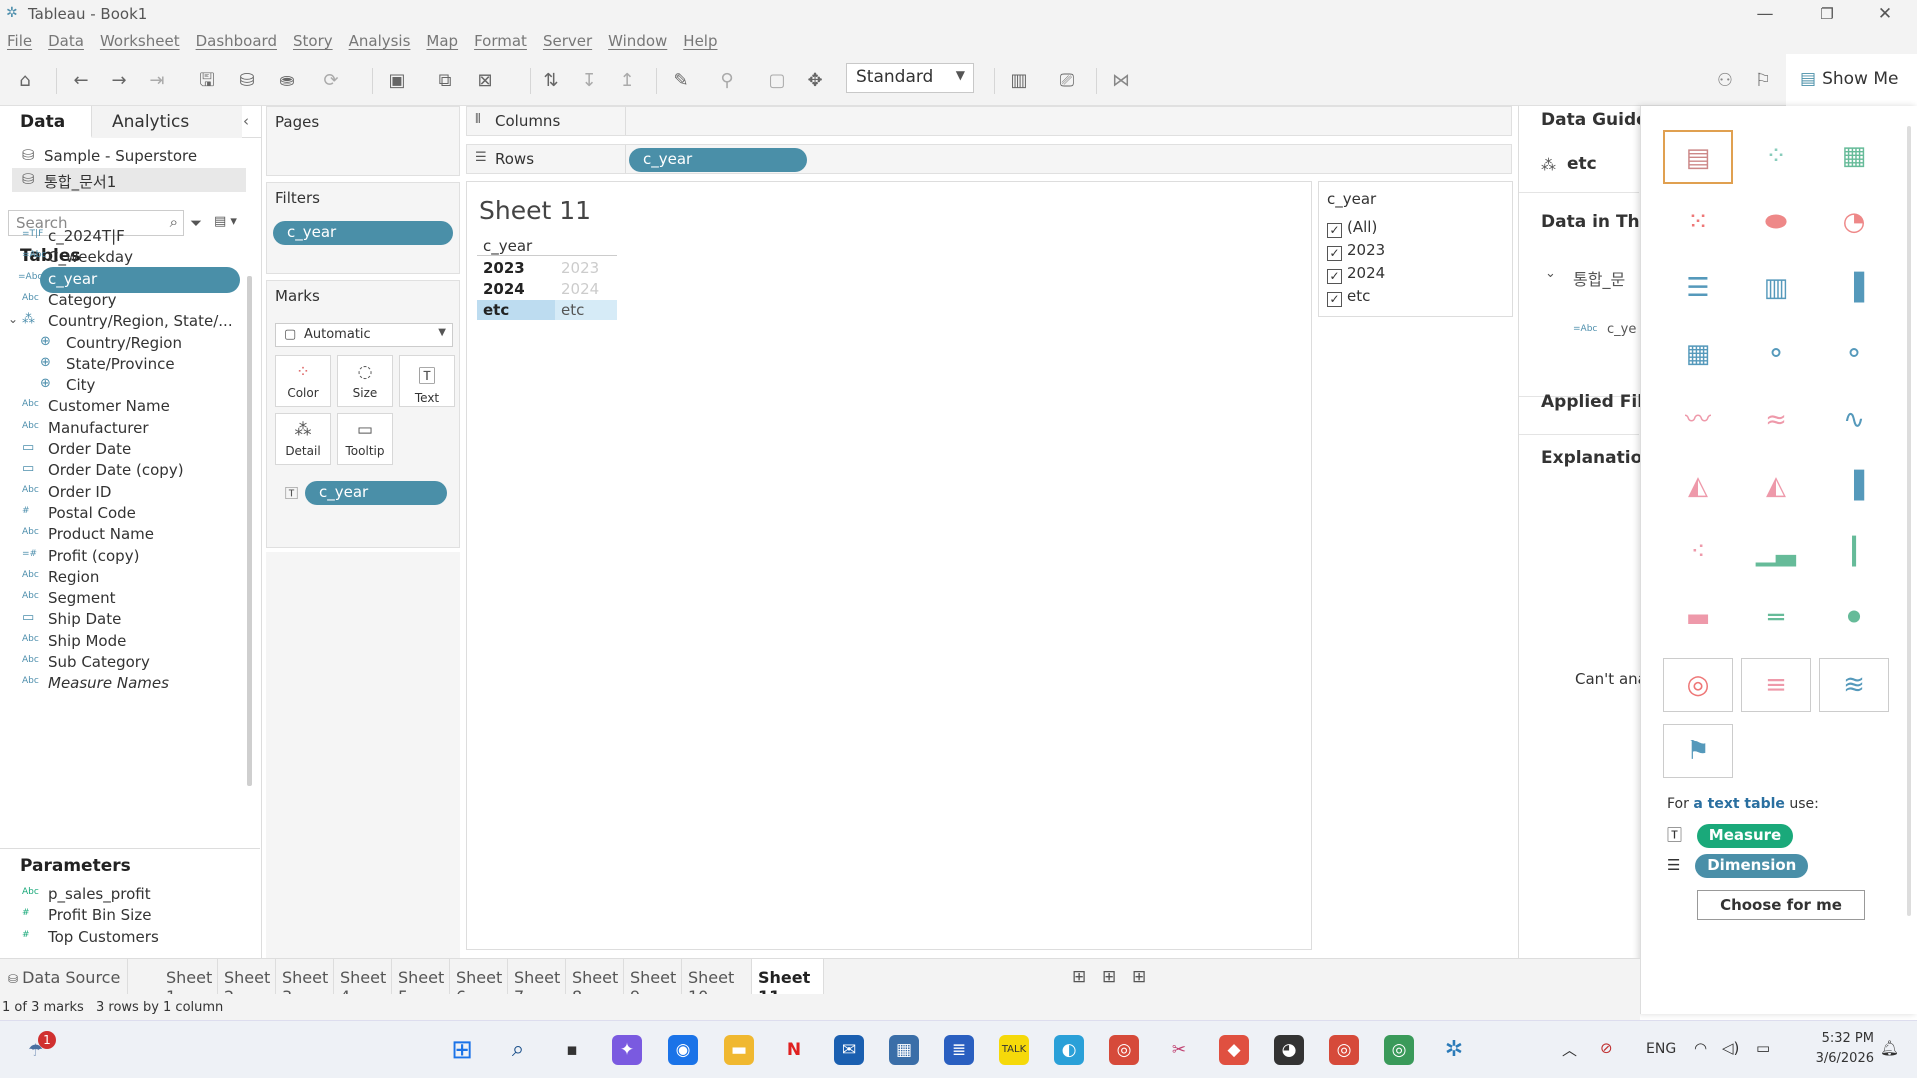  What do you see at coordinates (1109, 977) in the screenshot?
I see `new-dashboard-icon: ⊞` at bounding box center [1109, 977].